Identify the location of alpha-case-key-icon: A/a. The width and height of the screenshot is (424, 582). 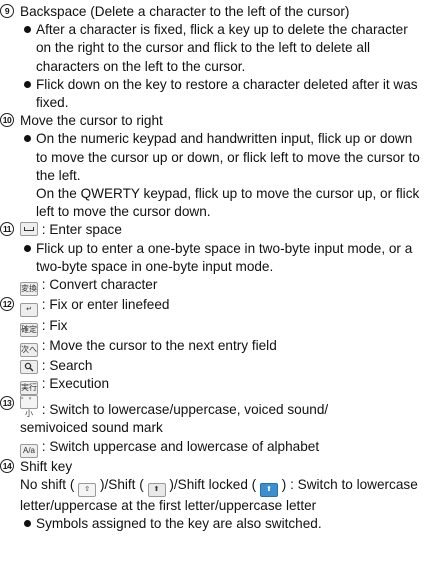
(29, 450).